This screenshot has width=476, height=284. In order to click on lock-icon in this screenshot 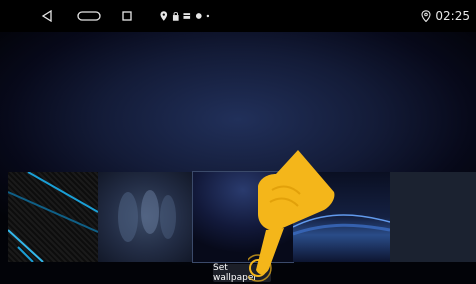, I will do `click(175, 16)`.